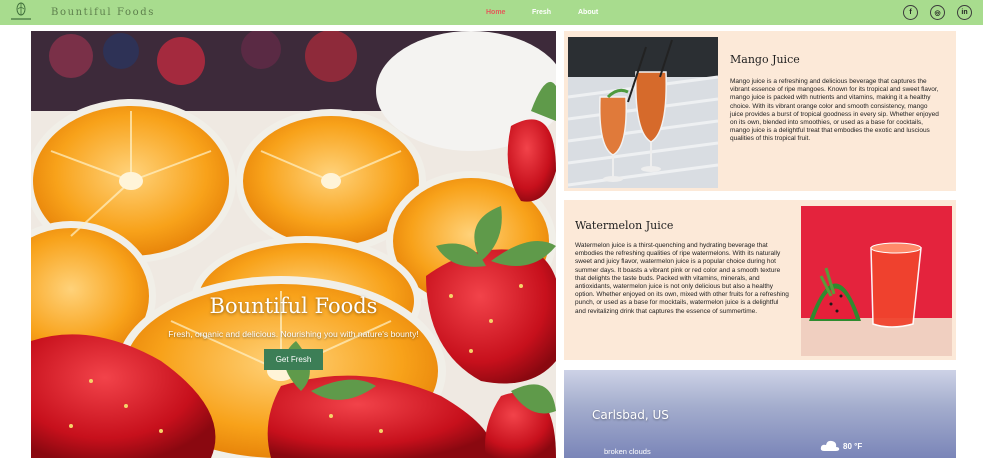  What do you see at coordinates (495, 12) in the screenshot?
I see `nav-link-home: Home` at bounding box center [495, 12].